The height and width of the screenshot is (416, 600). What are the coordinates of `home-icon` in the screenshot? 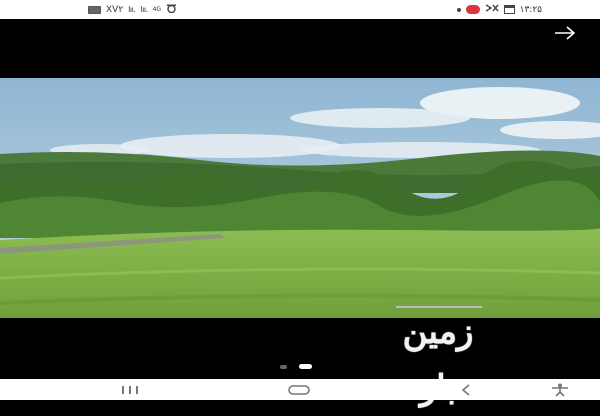 It's located at (299, 389).